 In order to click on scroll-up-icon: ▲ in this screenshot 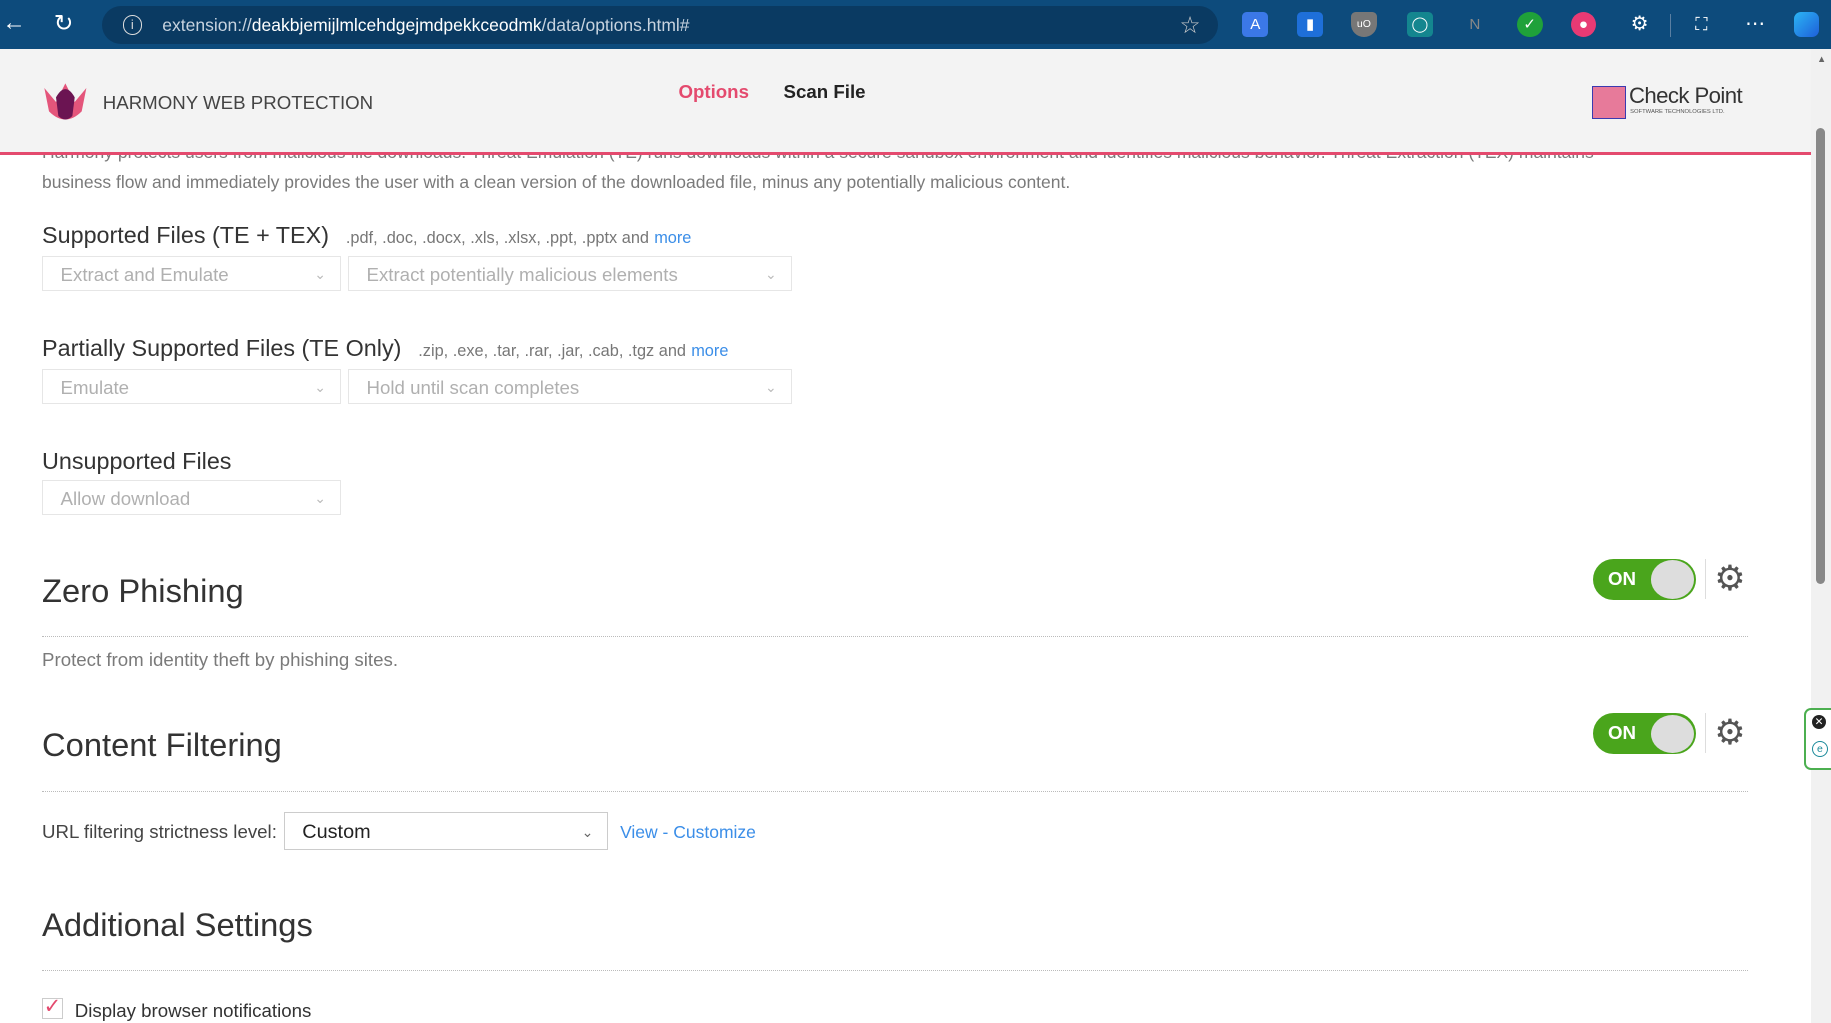, I will do `click(1821, 59)`.